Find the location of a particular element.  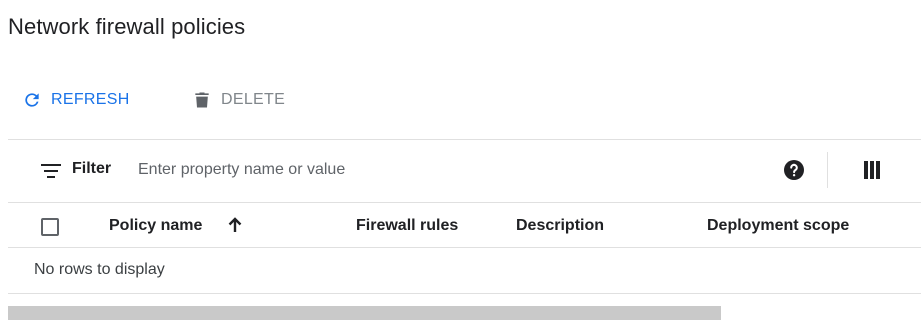

delete-label: DELETE is located at coordinates (253, 99).